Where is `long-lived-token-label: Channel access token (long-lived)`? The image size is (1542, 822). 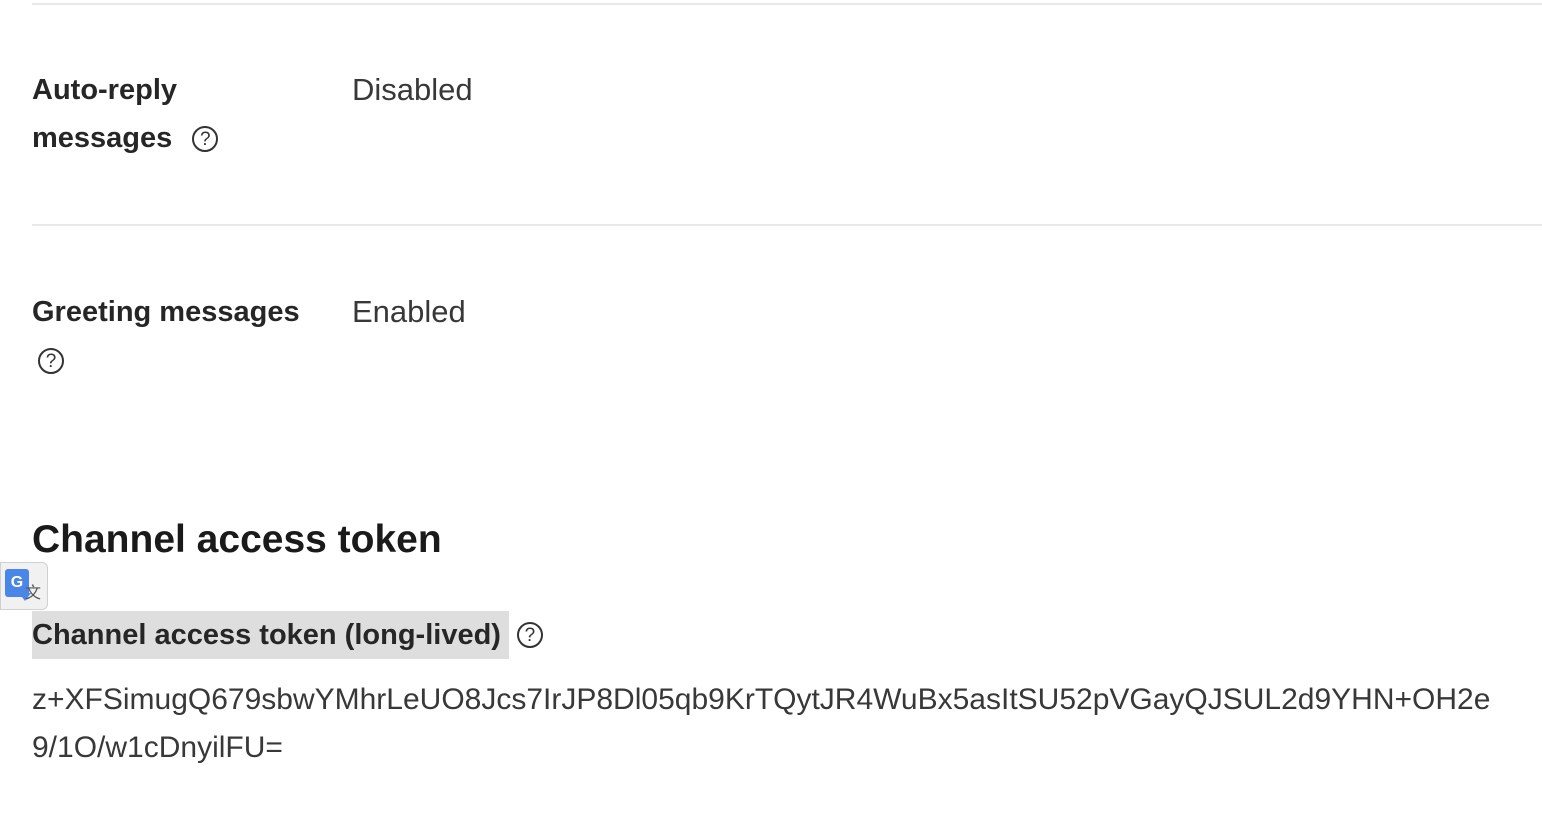 long-lived-token-label: Channel access token (long-lived) is located at coordinates (270, 635).